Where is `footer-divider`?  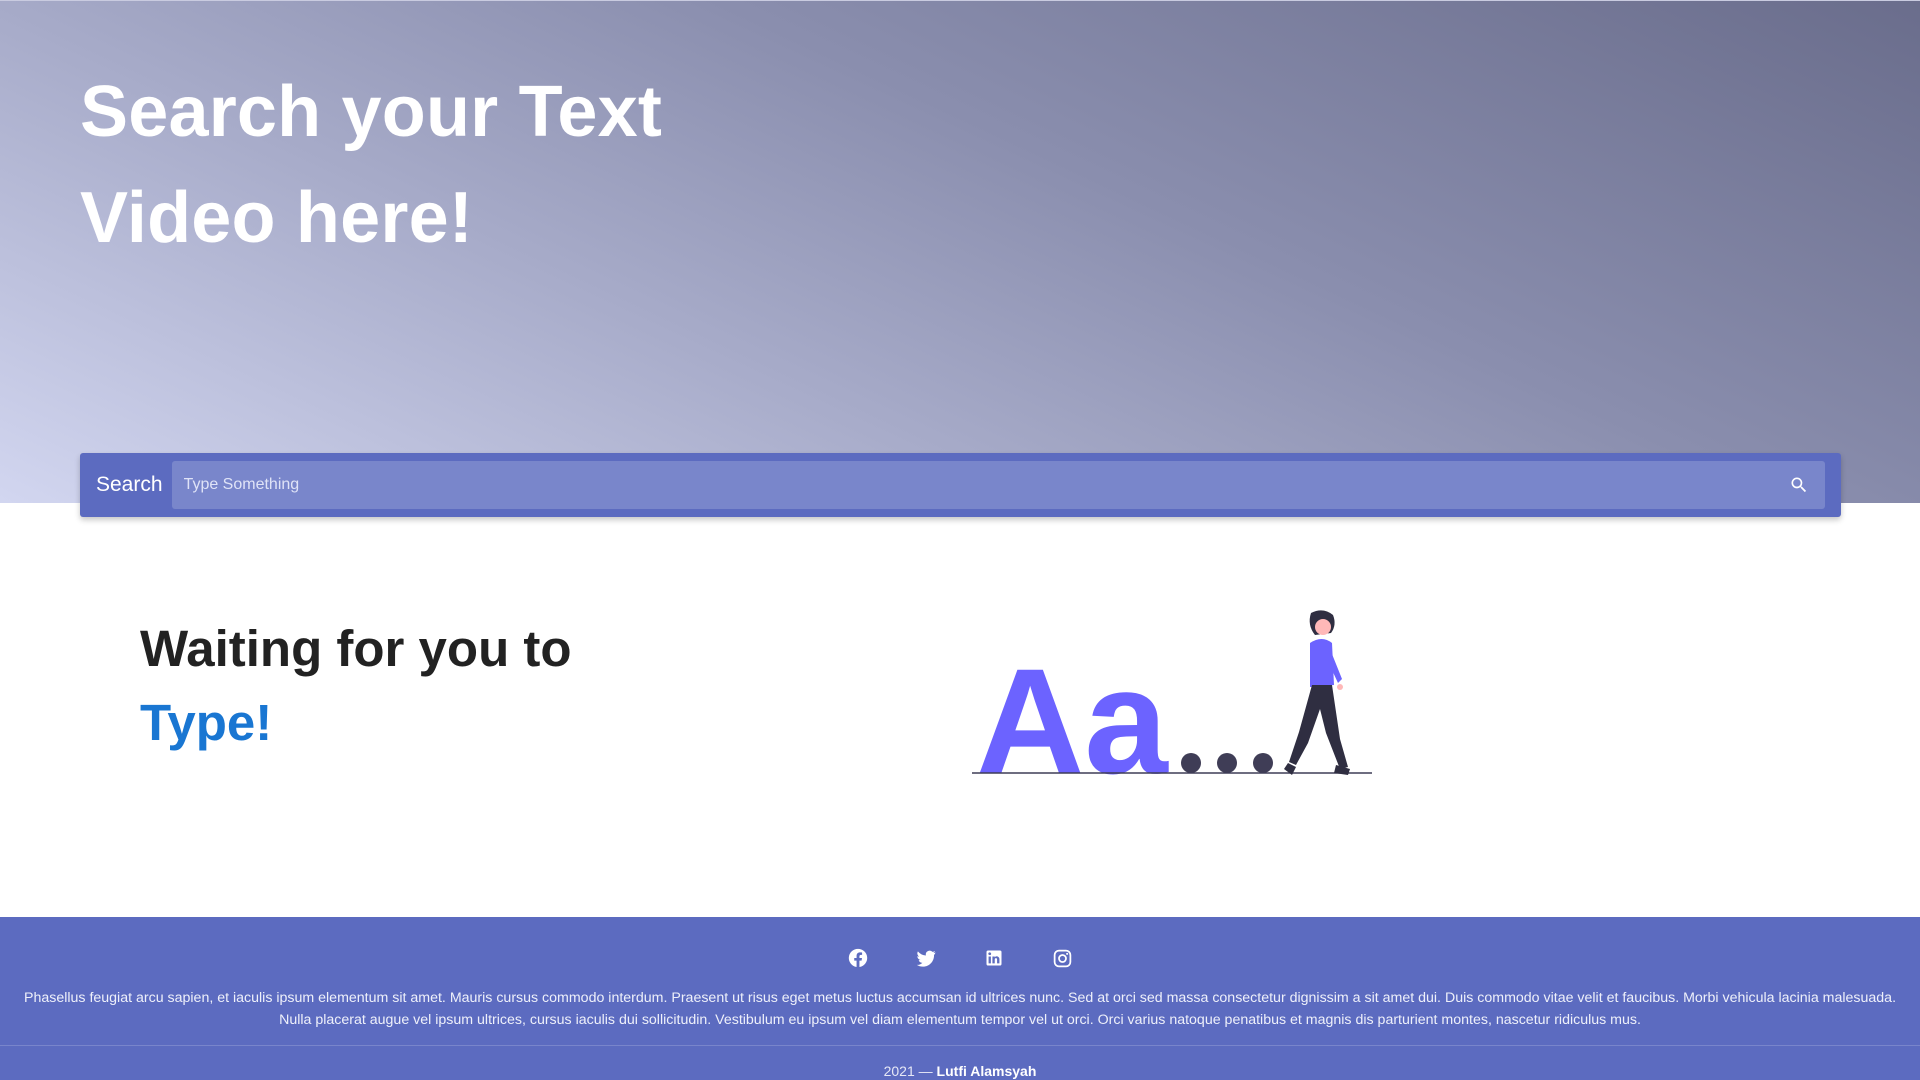 footer-divider is located at coordinates (960, 1045).